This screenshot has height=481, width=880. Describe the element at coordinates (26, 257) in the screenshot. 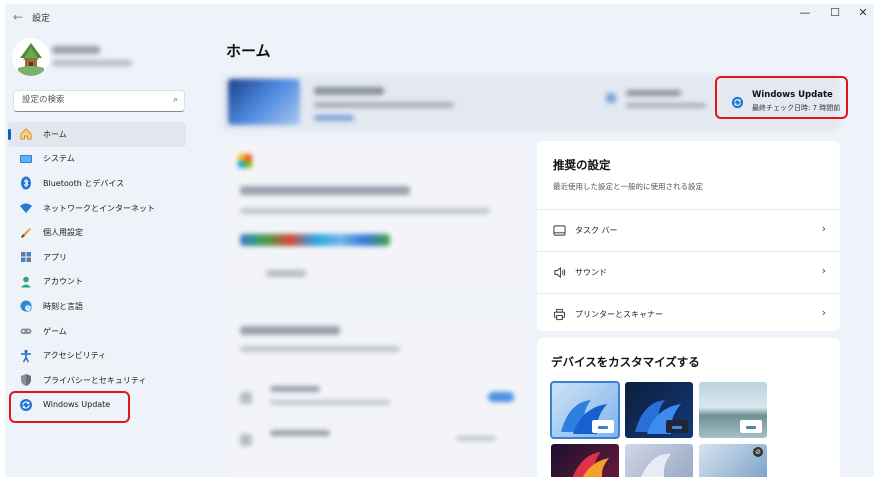

I see `apps-icon` at that location.